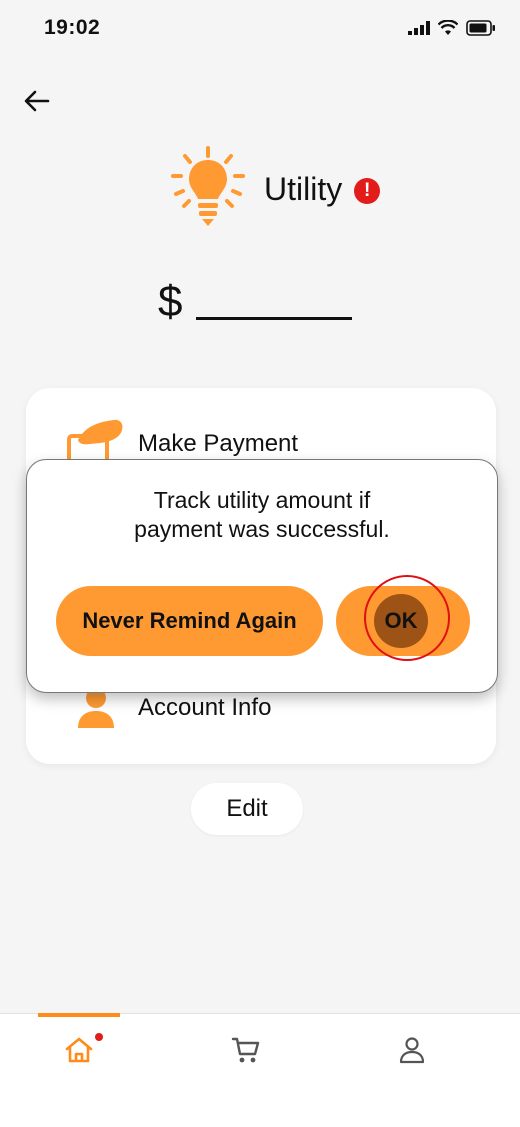  I want to click on notification-dot, so click(99, 1037).